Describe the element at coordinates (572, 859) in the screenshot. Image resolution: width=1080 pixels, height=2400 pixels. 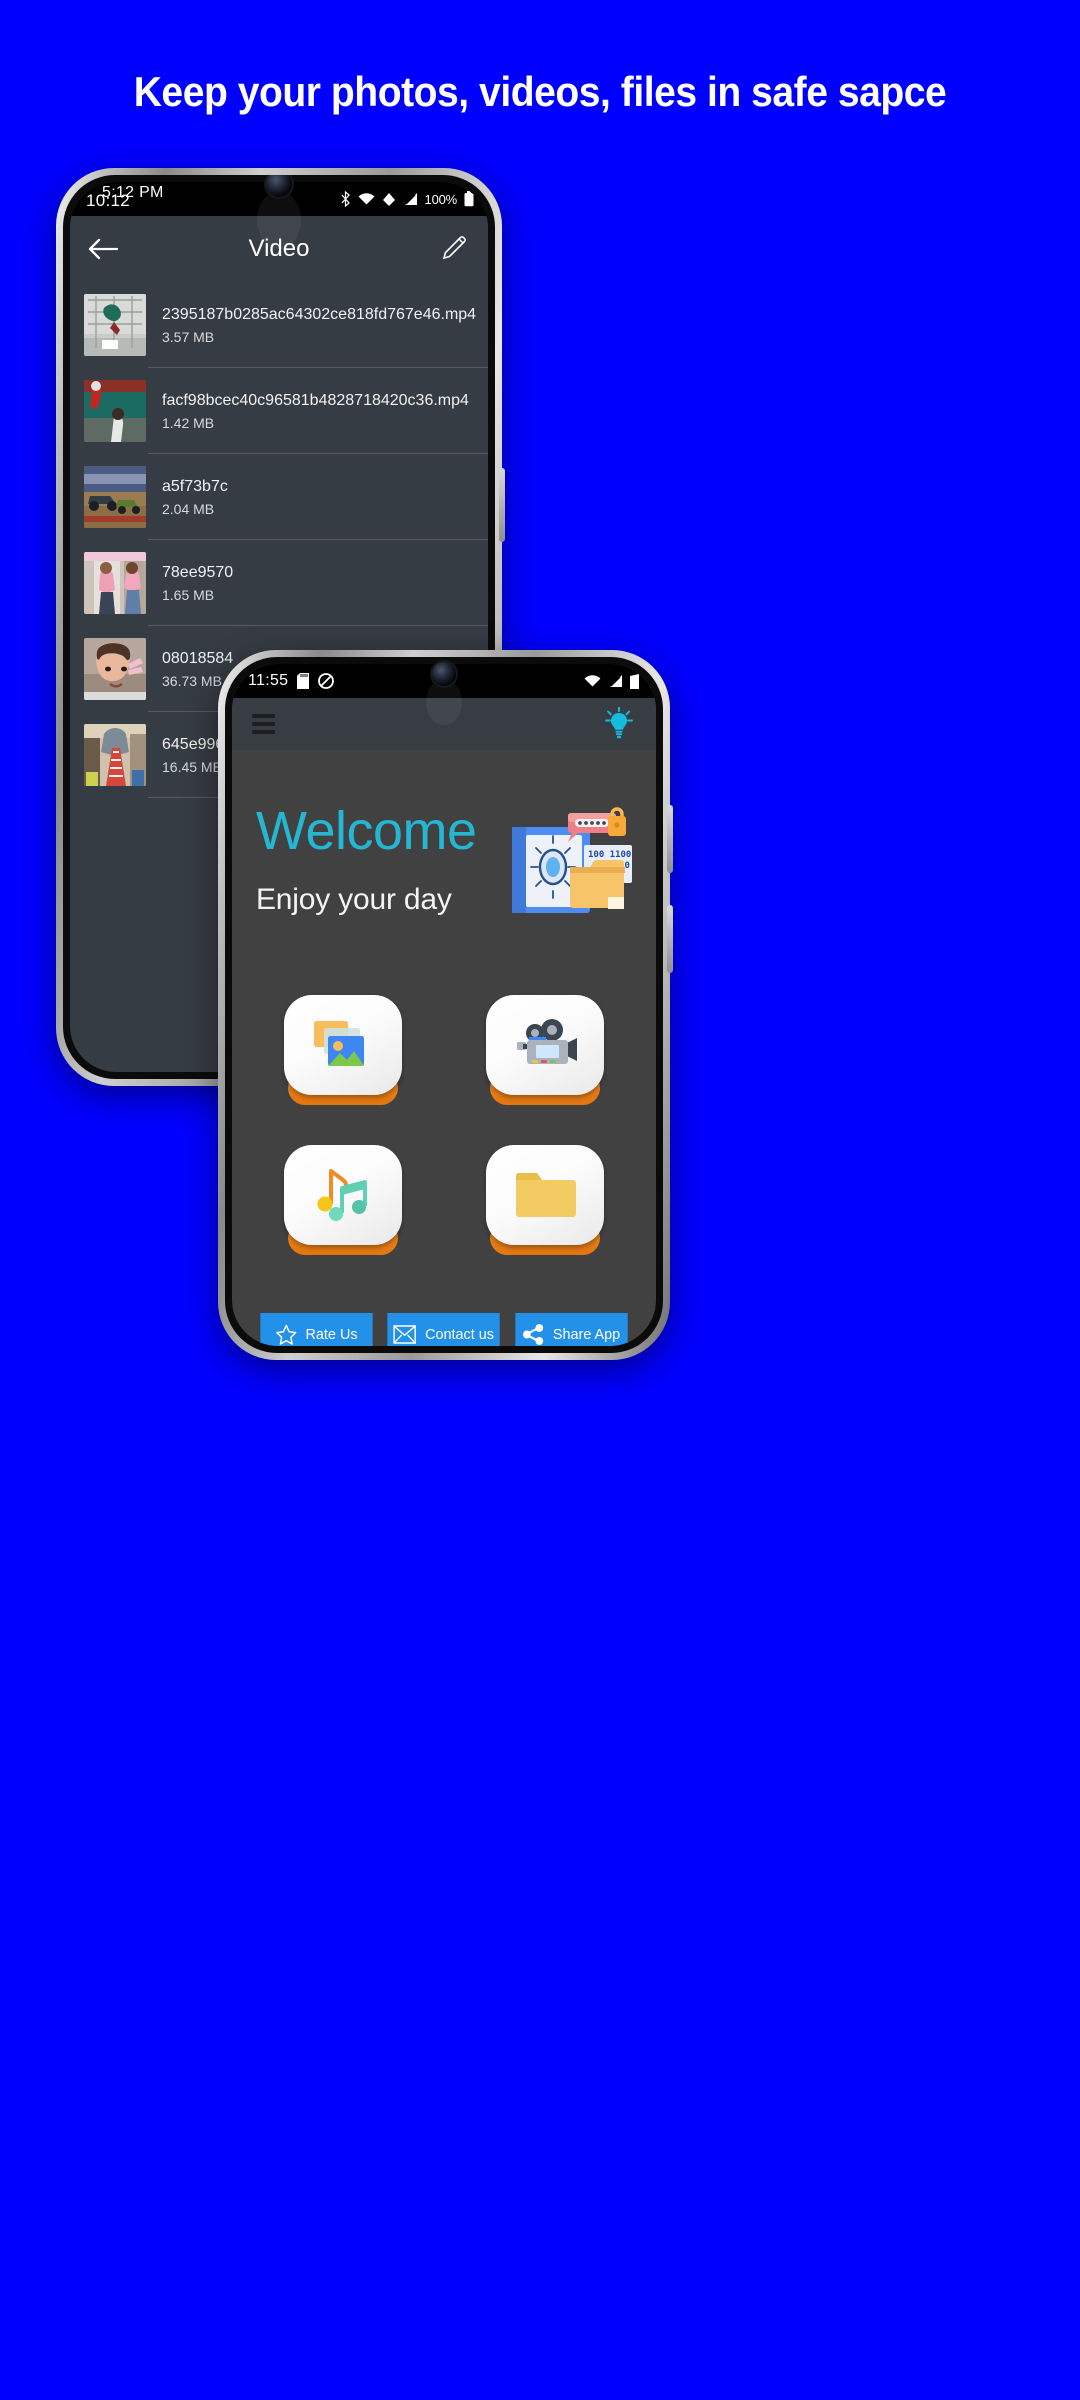
I see `vault-lock-folder-illustration: 100 1100 0110 10 1 01` at that location.